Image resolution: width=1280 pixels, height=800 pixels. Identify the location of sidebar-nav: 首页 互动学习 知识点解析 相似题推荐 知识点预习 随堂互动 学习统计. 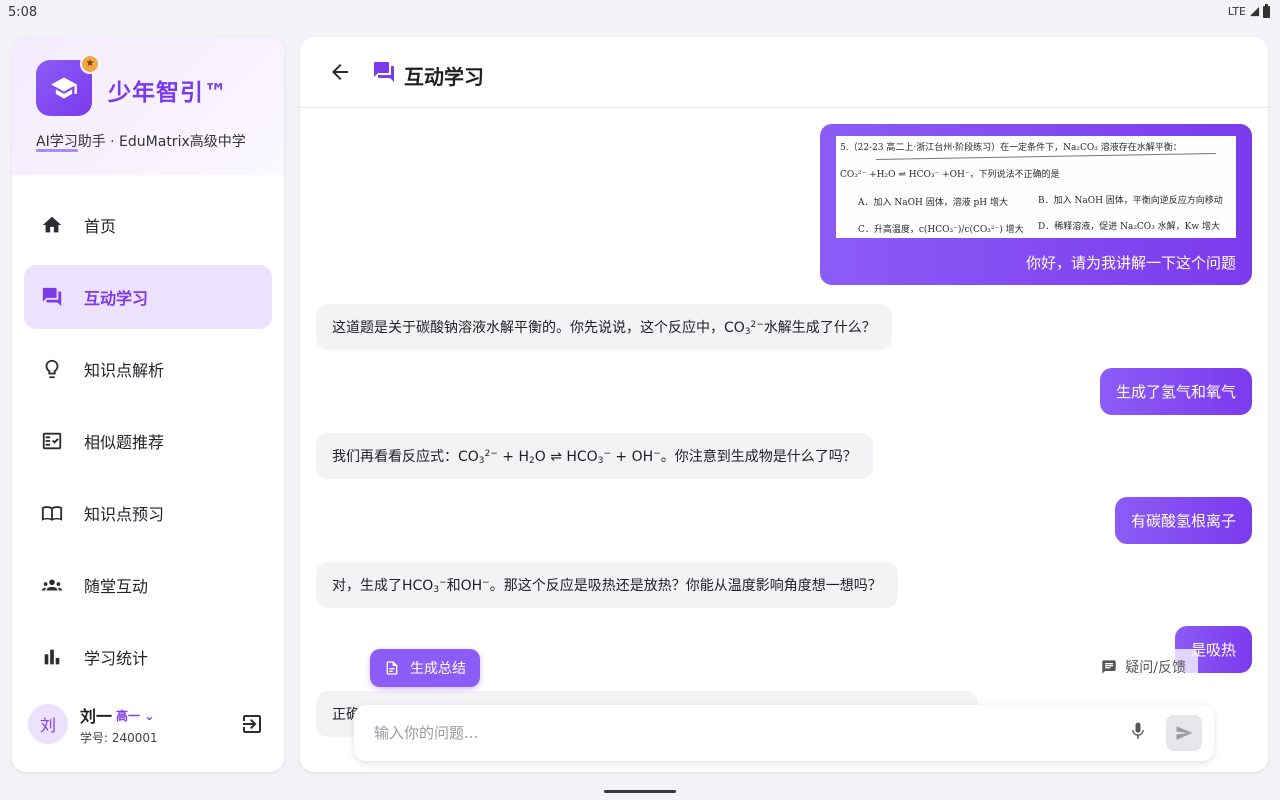
(148, 432).